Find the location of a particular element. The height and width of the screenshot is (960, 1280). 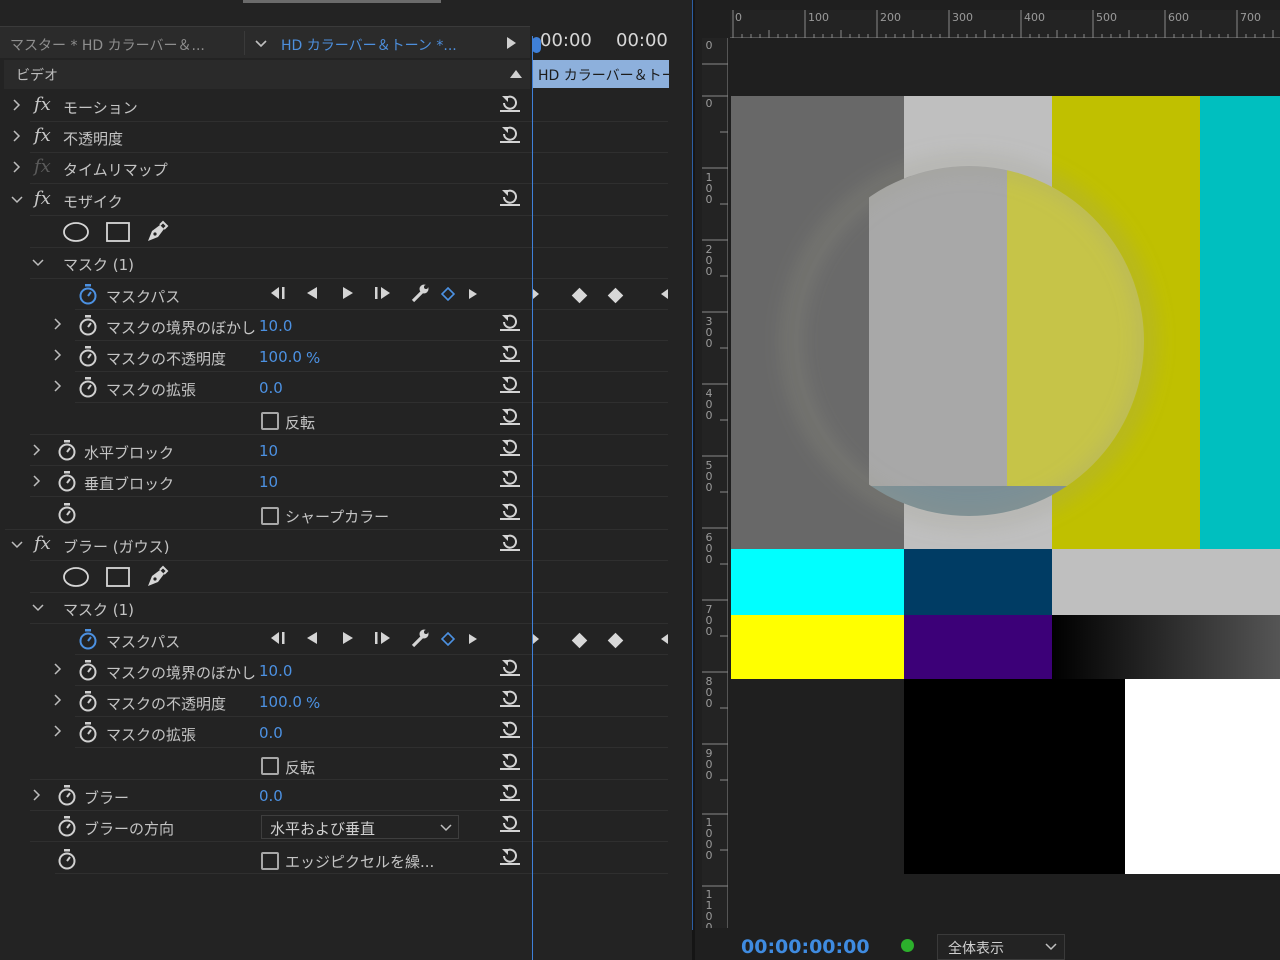

sharp-colors-checkbox is located at coordinates (270, 516).